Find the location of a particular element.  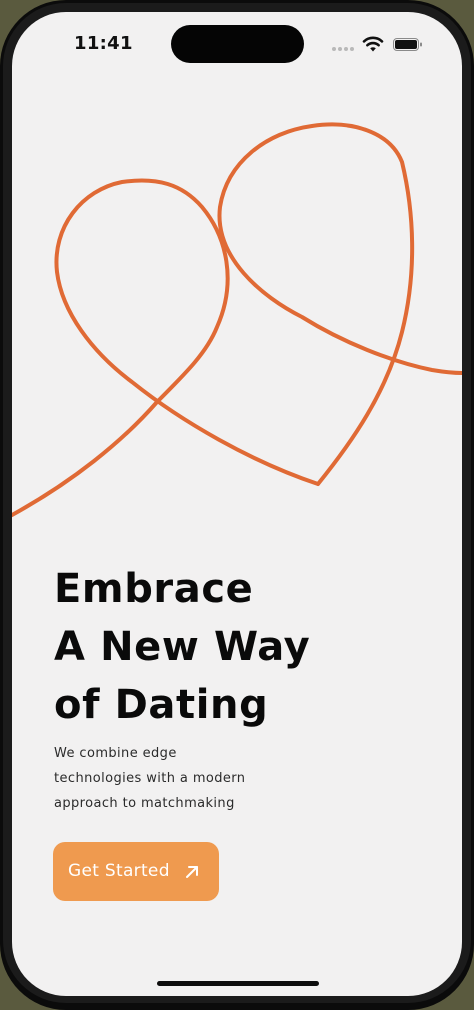

home-indicator is located at coordinates (238, 983).